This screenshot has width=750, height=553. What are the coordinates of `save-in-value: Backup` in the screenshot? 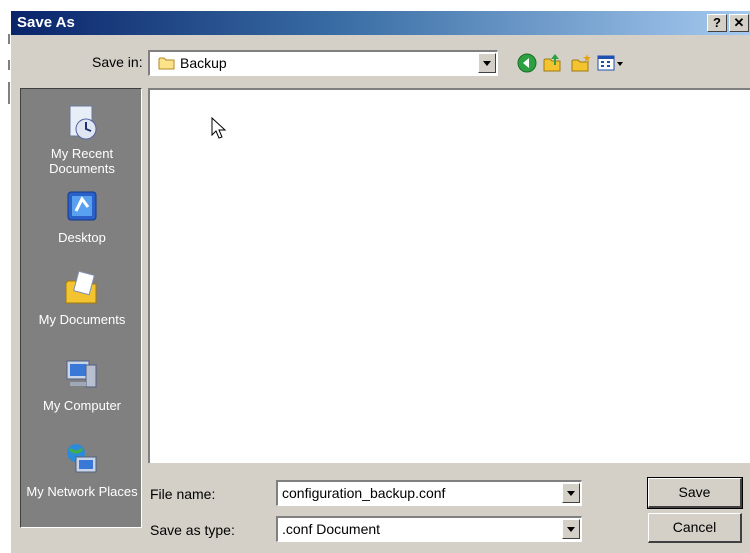 It's located at (203, 63).